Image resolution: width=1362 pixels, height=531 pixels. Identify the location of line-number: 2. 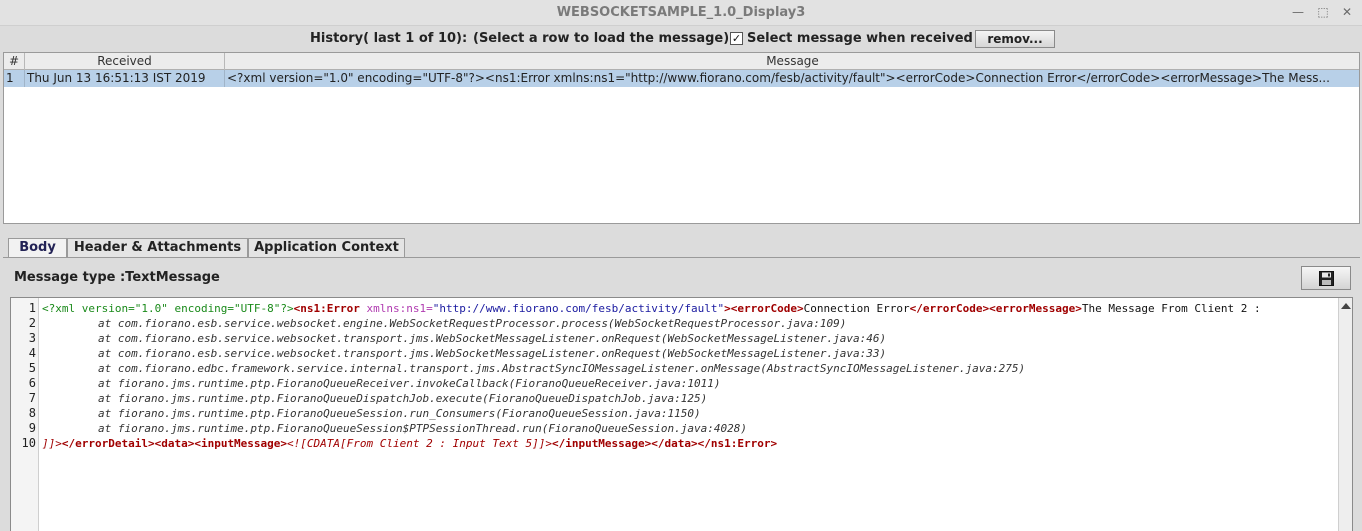
(32, 323).